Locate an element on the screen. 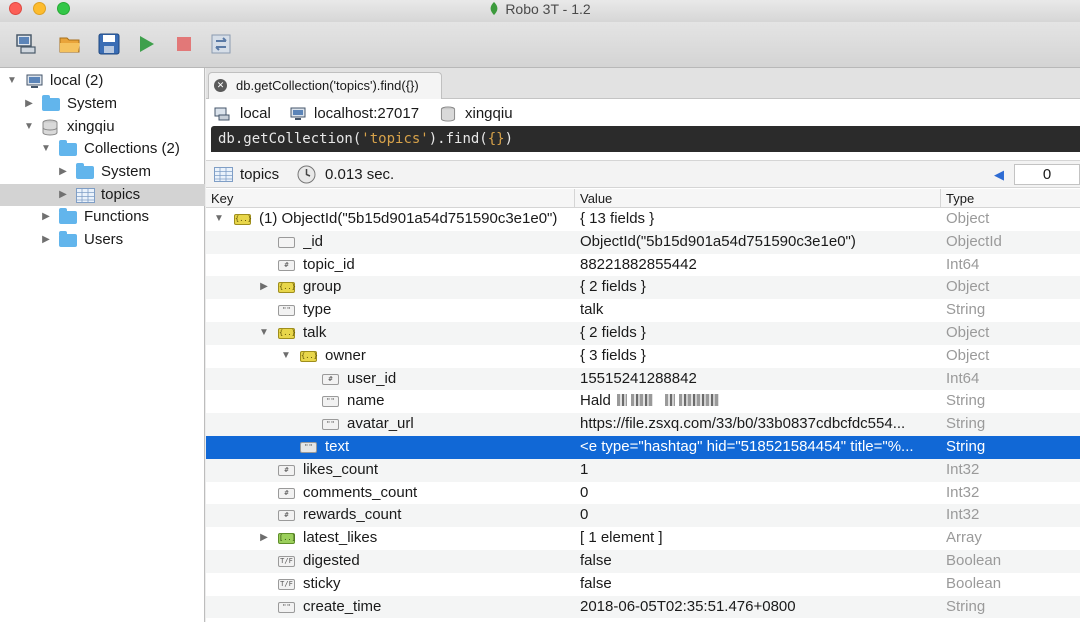 Image resolution: width=1080 pixels, height=622 pixels. tree-item-topics: ▶ topics is located at coordinates (102, 195).